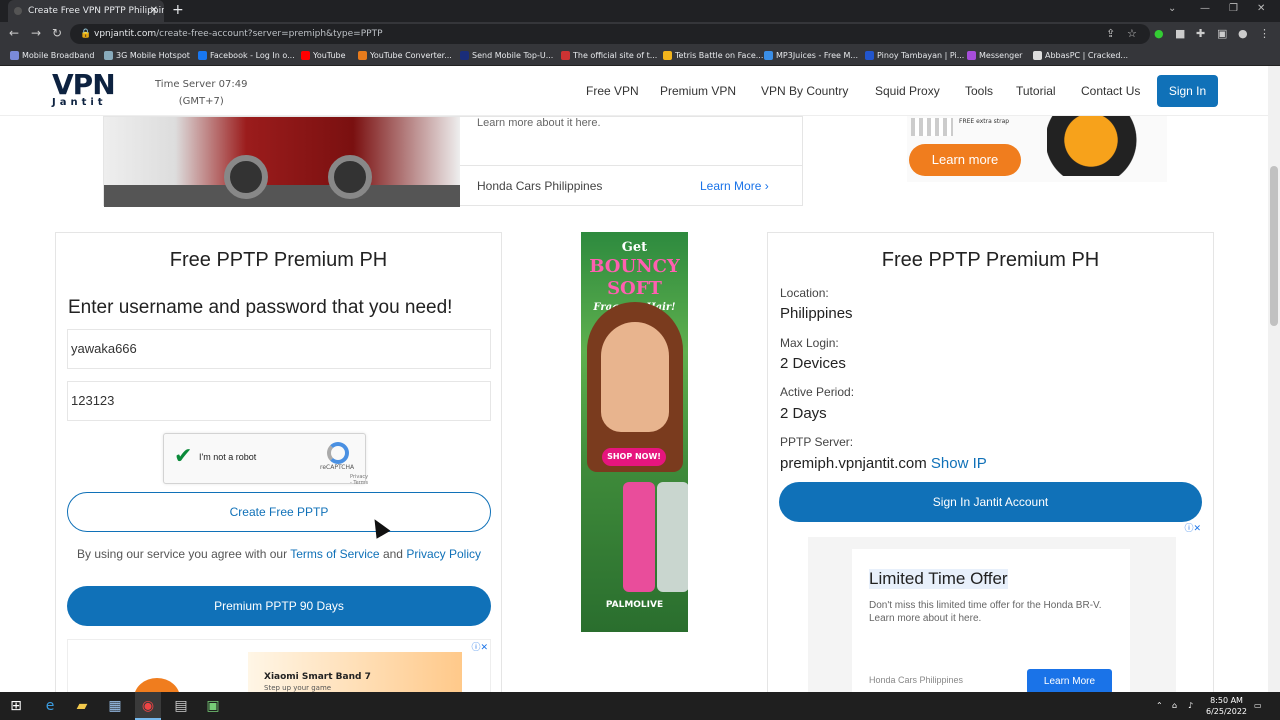 This screenshot has width=1280, height=720. What do you see at coordinates (1159, 705) in the screenshot?
I see `tray-chevron-icon: ⌃` at bounding box center [1159, 705].